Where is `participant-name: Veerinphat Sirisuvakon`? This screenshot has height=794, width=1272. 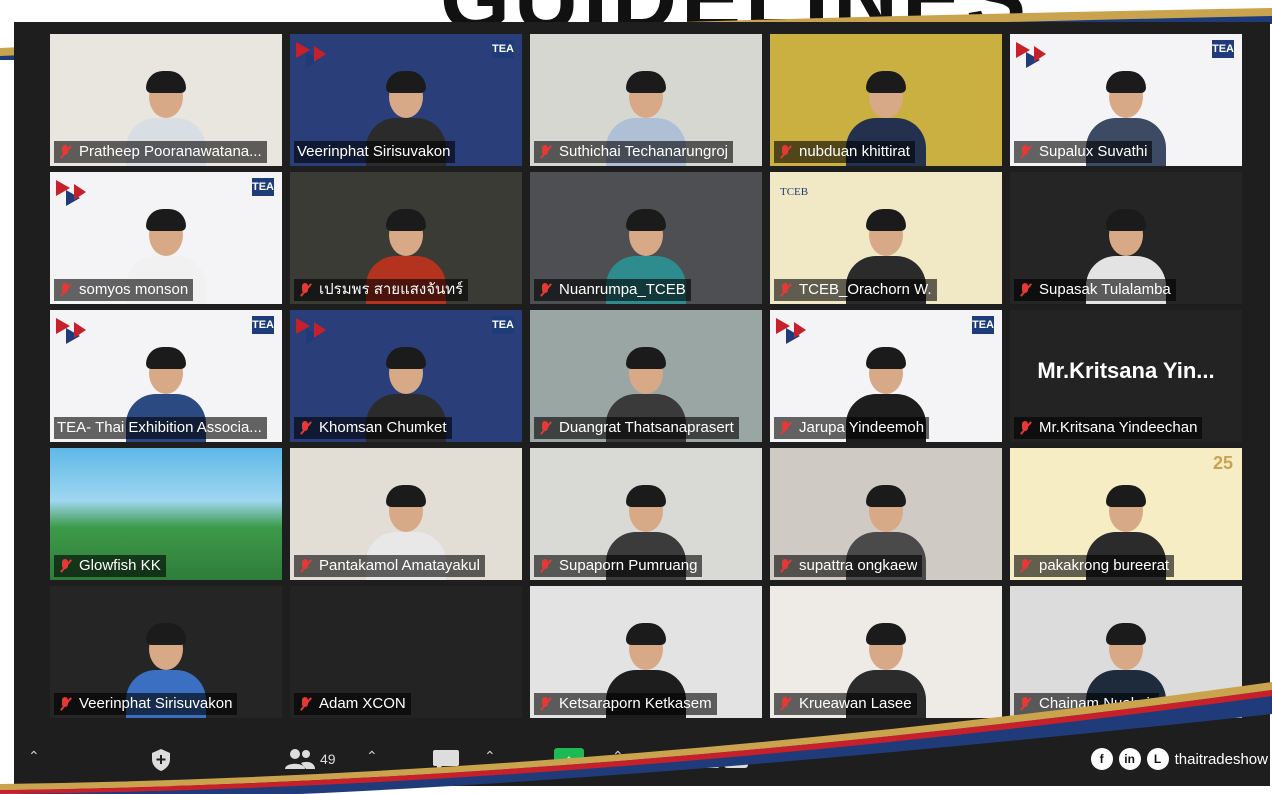 participant-name: Veerinphat Sirisuvakon is located at coordinates (375, 152).